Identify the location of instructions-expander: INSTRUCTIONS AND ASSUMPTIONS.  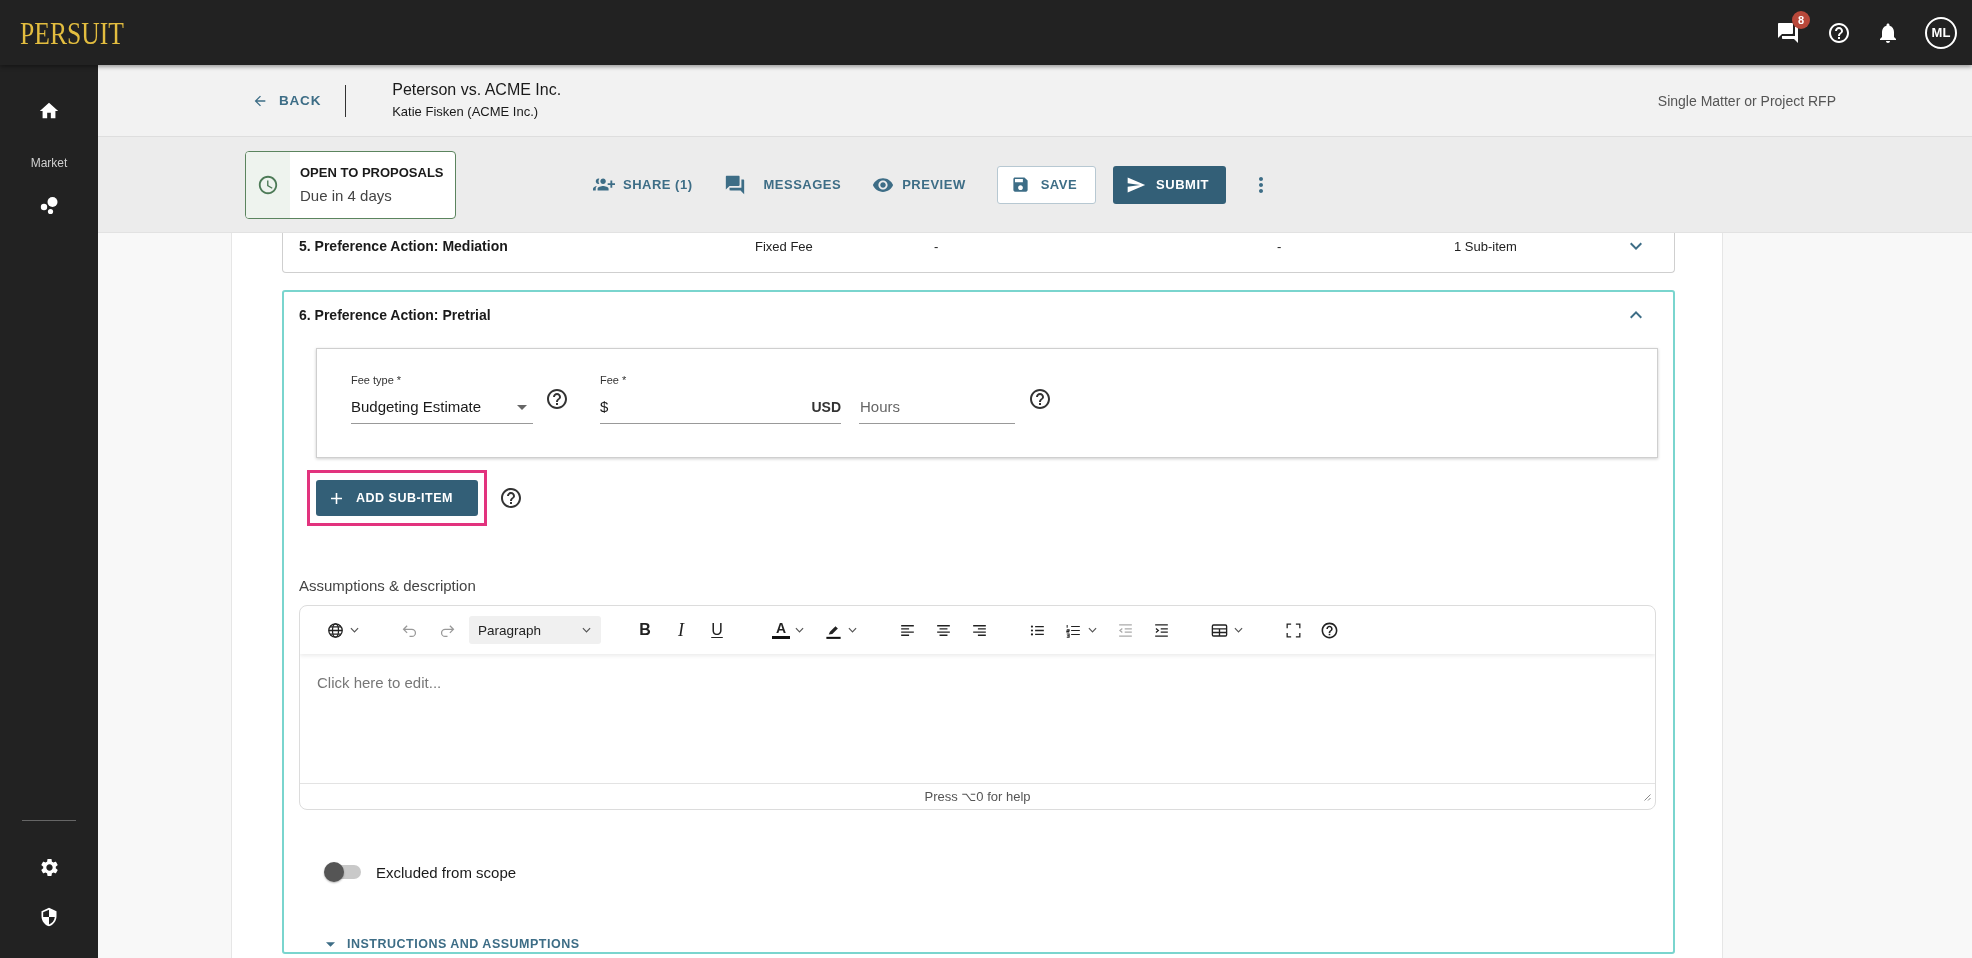
(439, 944).